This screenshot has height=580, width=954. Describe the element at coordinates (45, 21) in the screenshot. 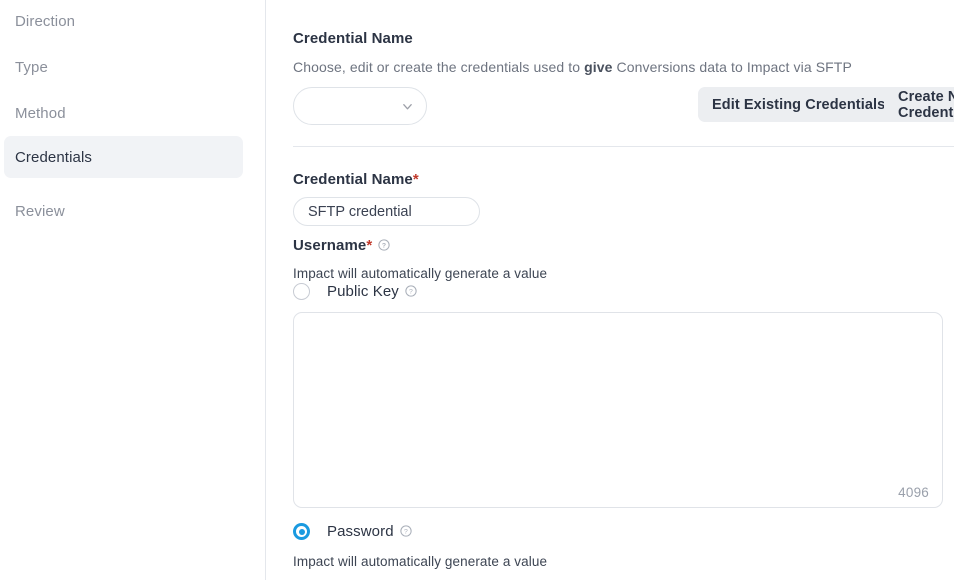

I see `sidebar-item-label: Direction` at that location.